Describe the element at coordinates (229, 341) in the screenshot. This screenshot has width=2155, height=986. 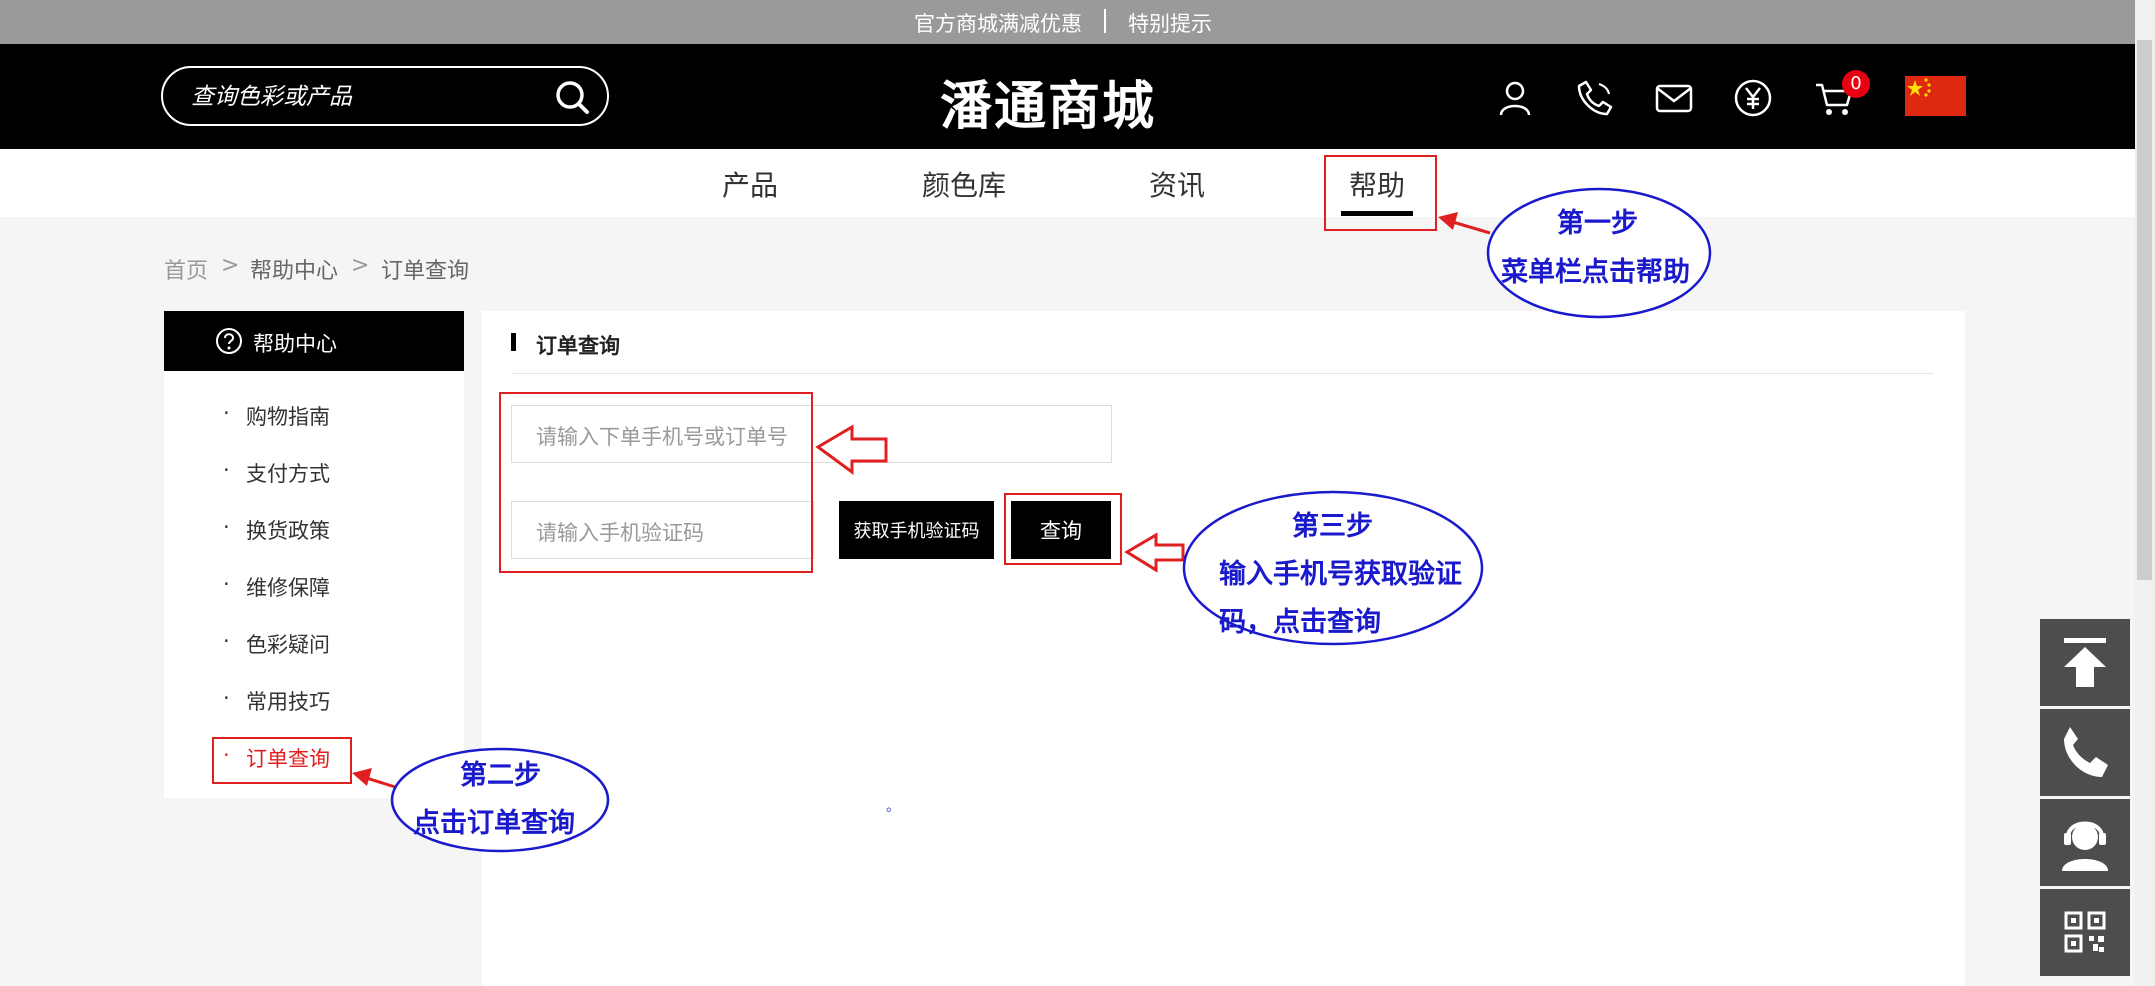
I see `help-circle-icon` at that location.